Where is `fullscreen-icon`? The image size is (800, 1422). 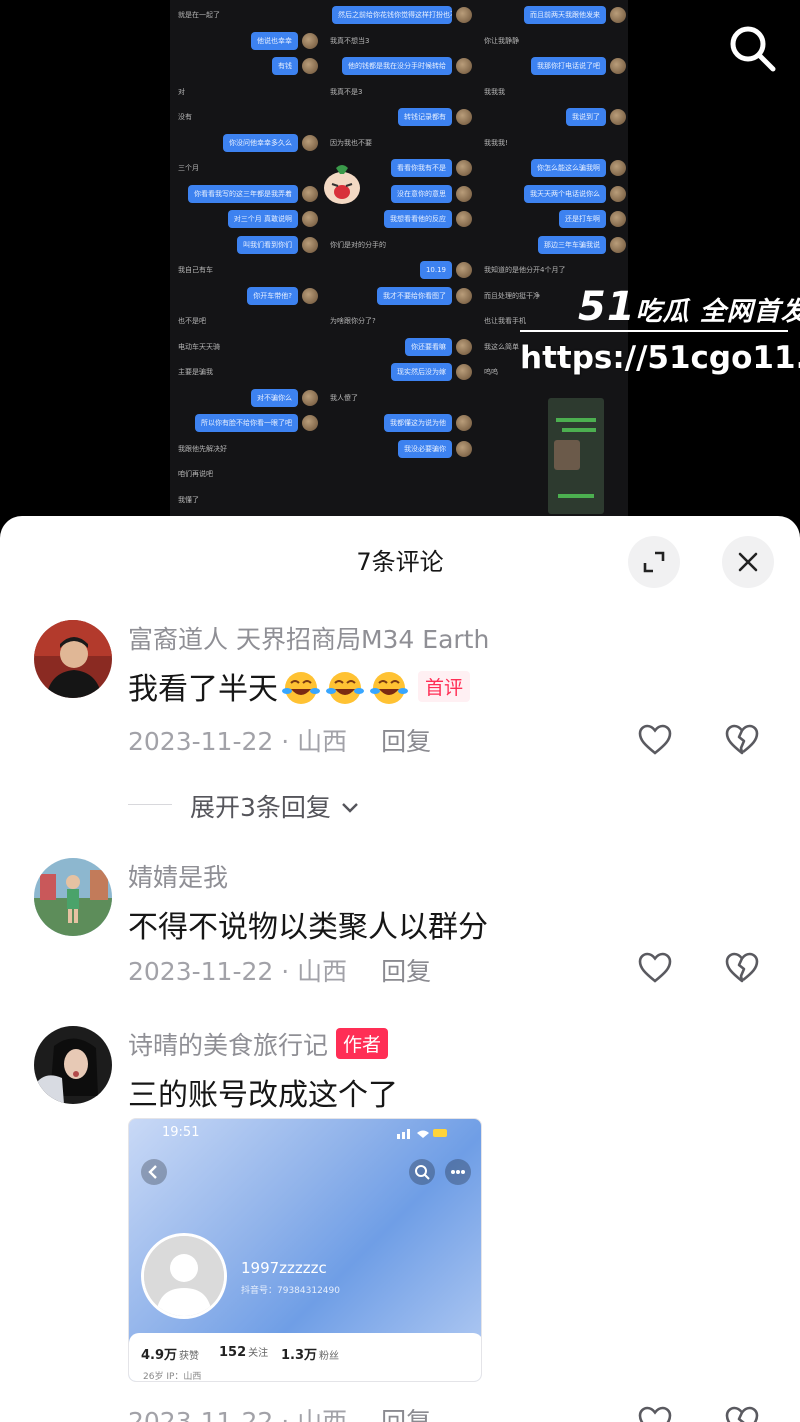
fullscreen-icon is located at coordinates (654, 562).